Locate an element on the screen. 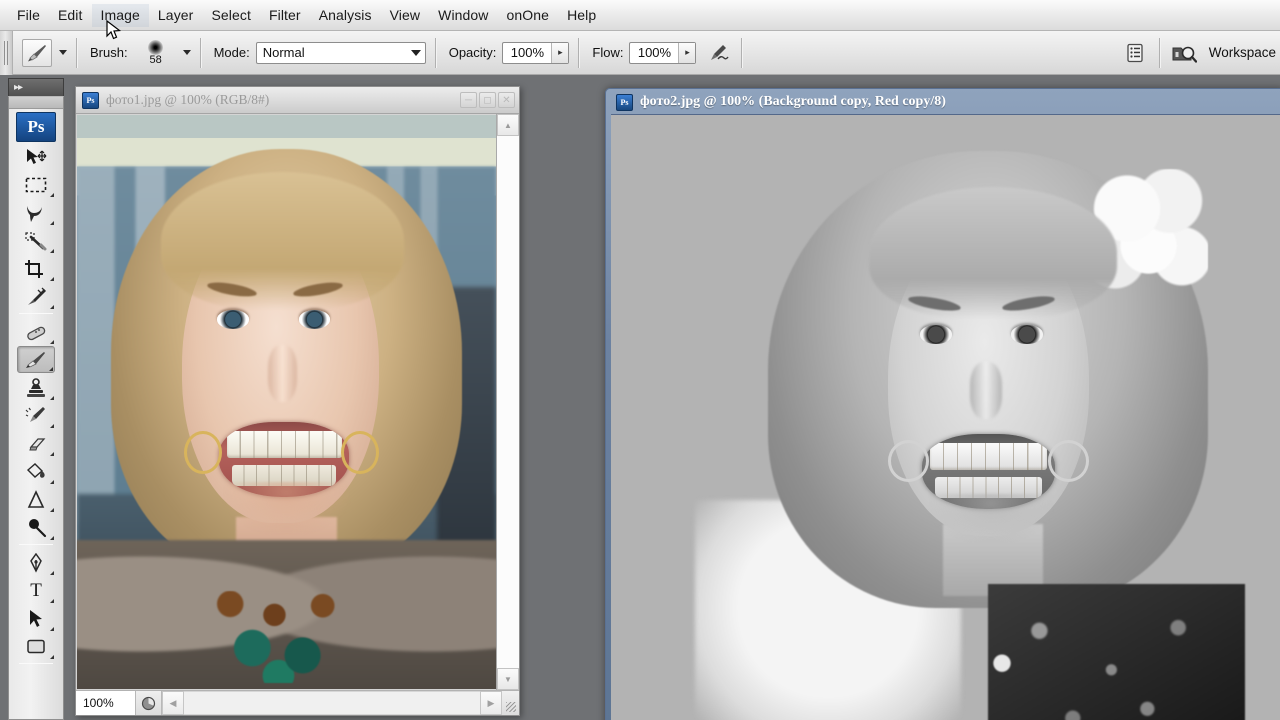  tool-brush is located at coordinates (36, 359).